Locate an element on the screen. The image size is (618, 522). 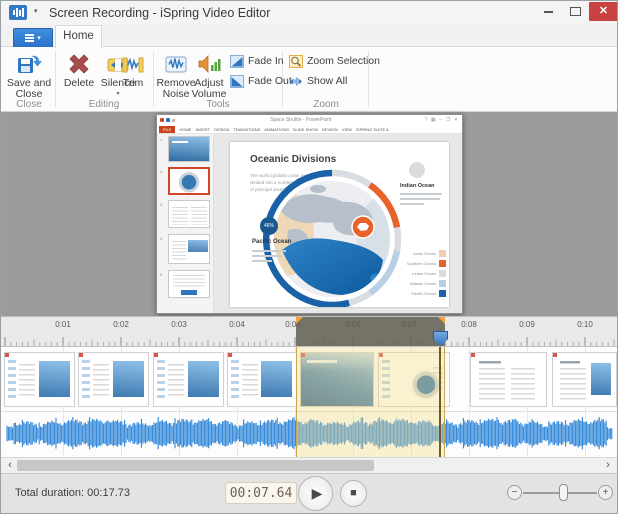
maximize-button is located at coordinates (575, 11).